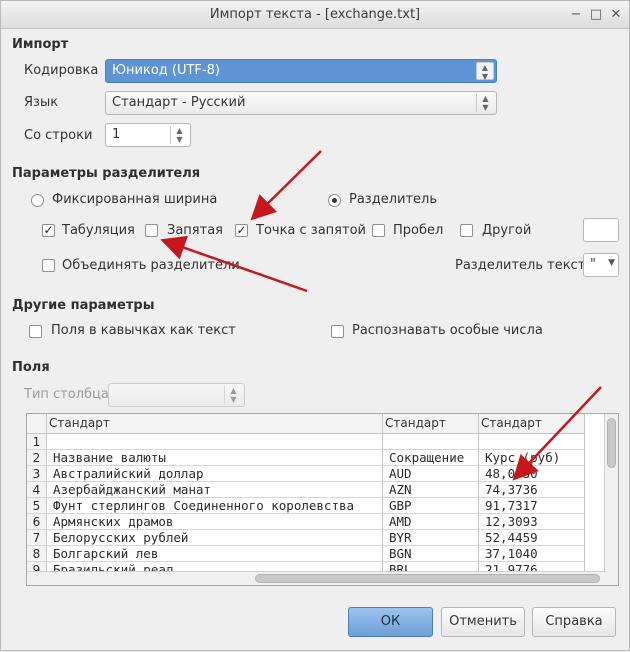 The width and height of the screenshot is (630, 652). What do you see at coordinates (215, 554) in the screenshot?
I see `grid-cell: Болгарский лев` at bounding box center [215, 554].